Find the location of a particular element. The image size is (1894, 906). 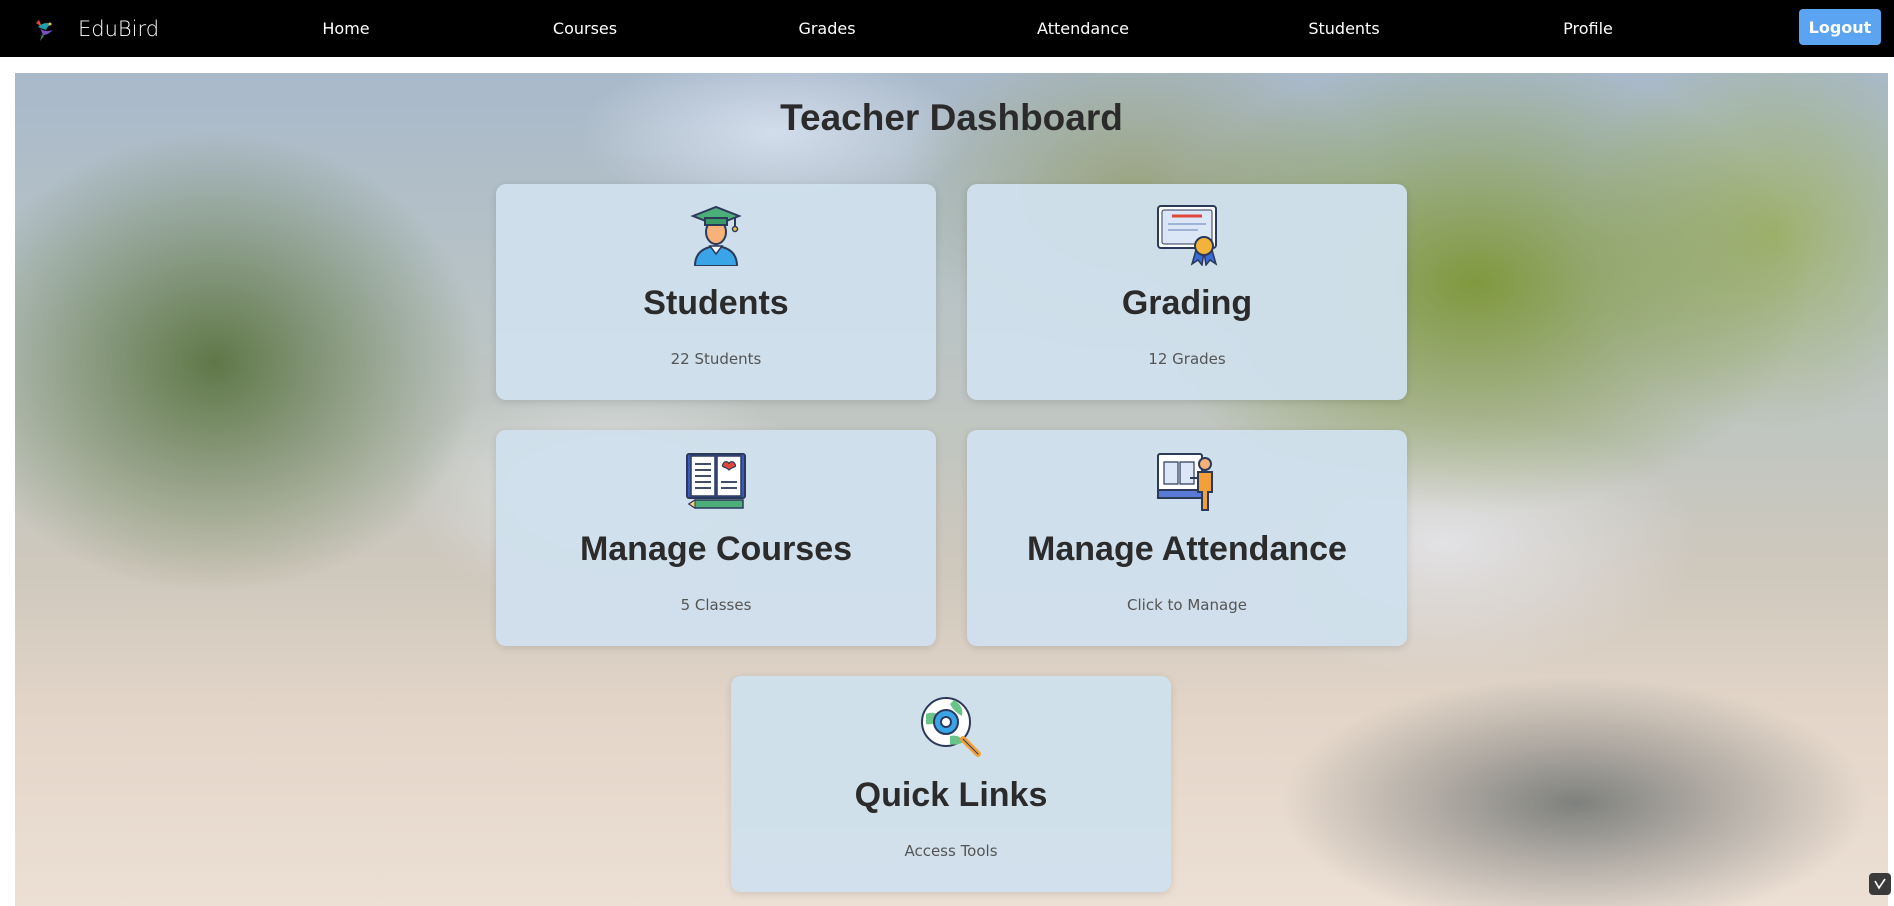

corner-widget-icon is located at coordinates (1880, 884).